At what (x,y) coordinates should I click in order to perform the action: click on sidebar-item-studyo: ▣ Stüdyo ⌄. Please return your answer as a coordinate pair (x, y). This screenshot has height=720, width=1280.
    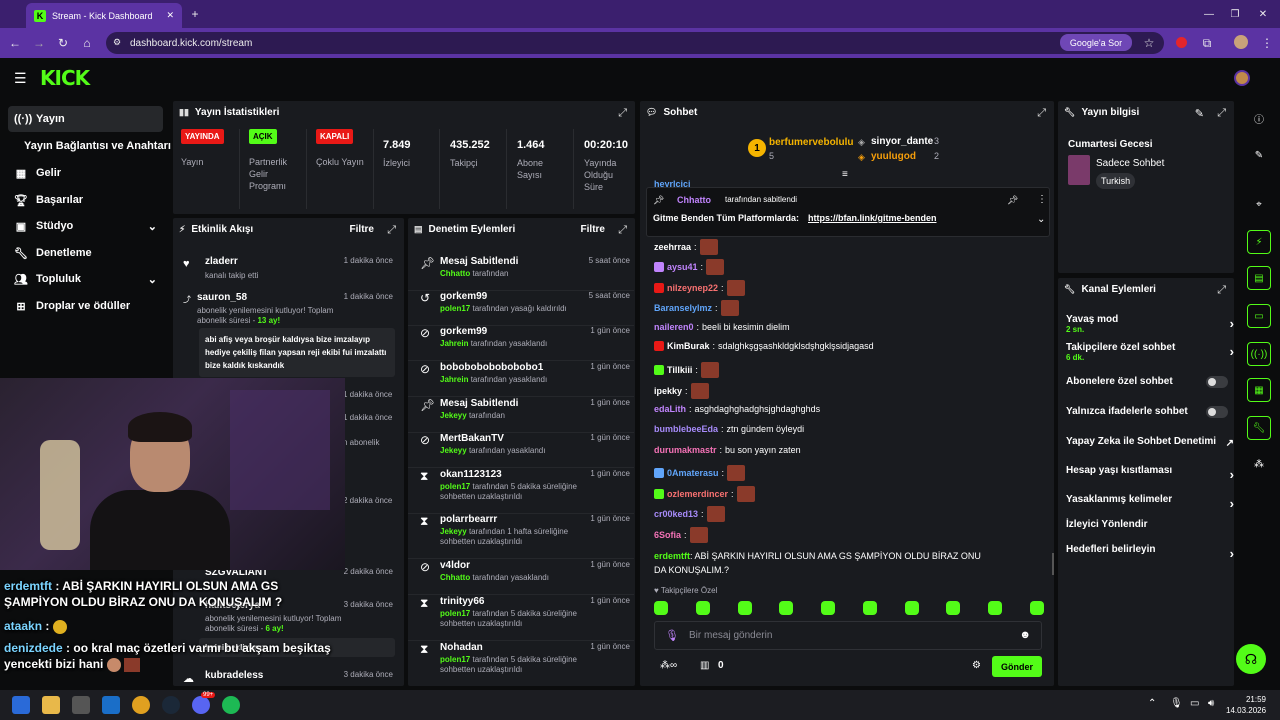
    Looking at the image, I should click on (85, 226).